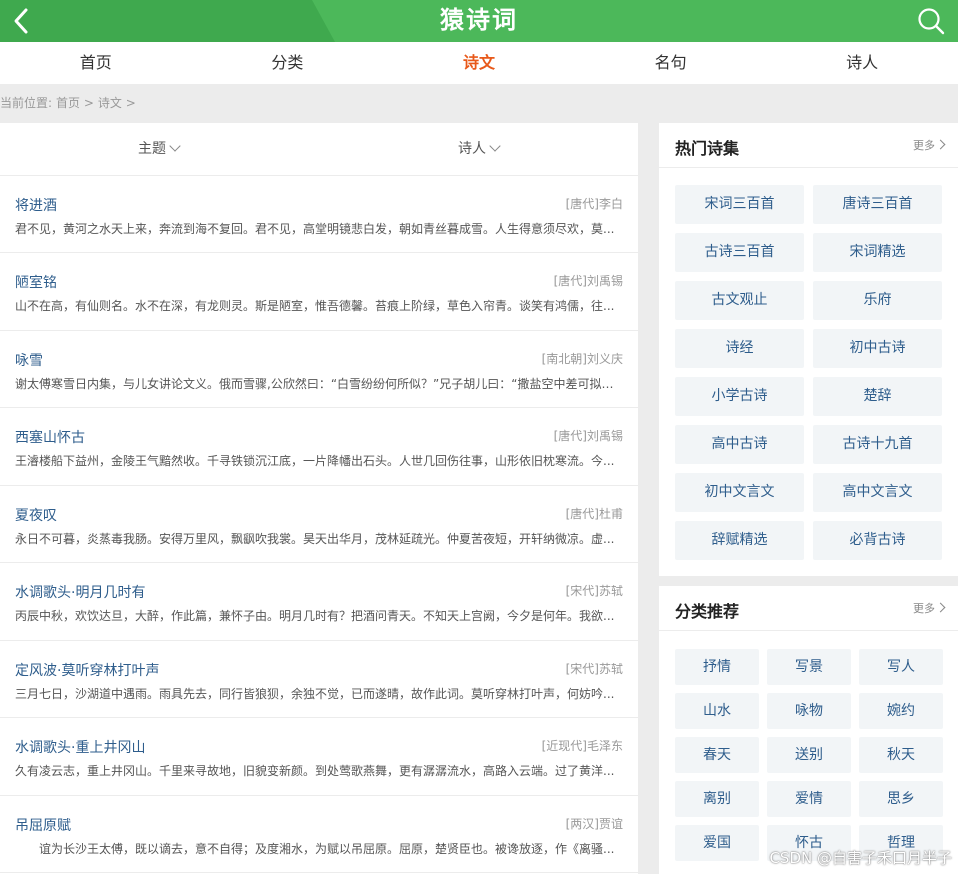 The image size is (958, 874). Describe the element at coordinates (671, 63) in the screenshot. I see `nav-item-quotes: 名句` at that location.